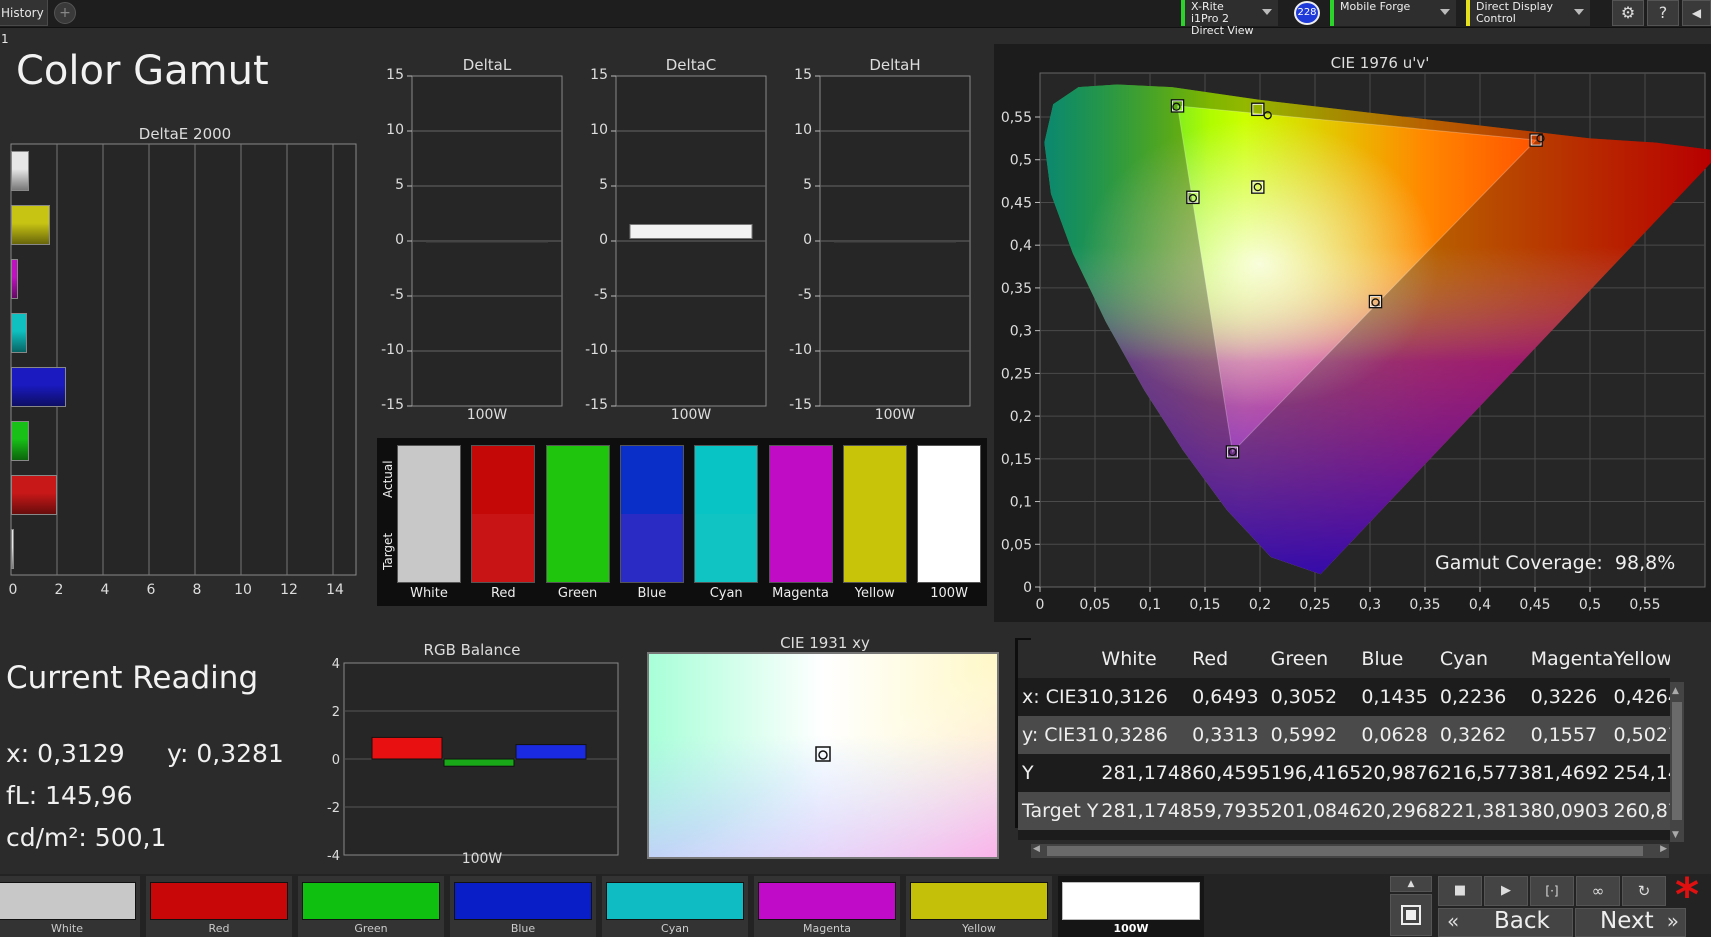 The image size is (1711, 937). What do you see at coordinates (333, 808) in the screenshot?
I see `rgb-tick-label: -2` at bounding box center [333, 808].